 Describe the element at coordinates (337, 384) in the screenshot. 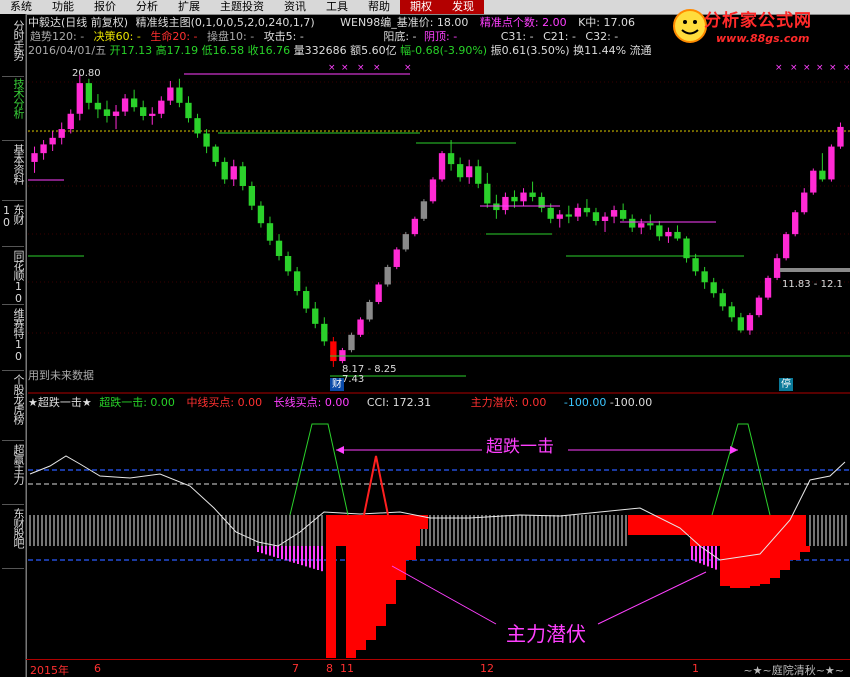

I see `finance-badge: 财` at that location.